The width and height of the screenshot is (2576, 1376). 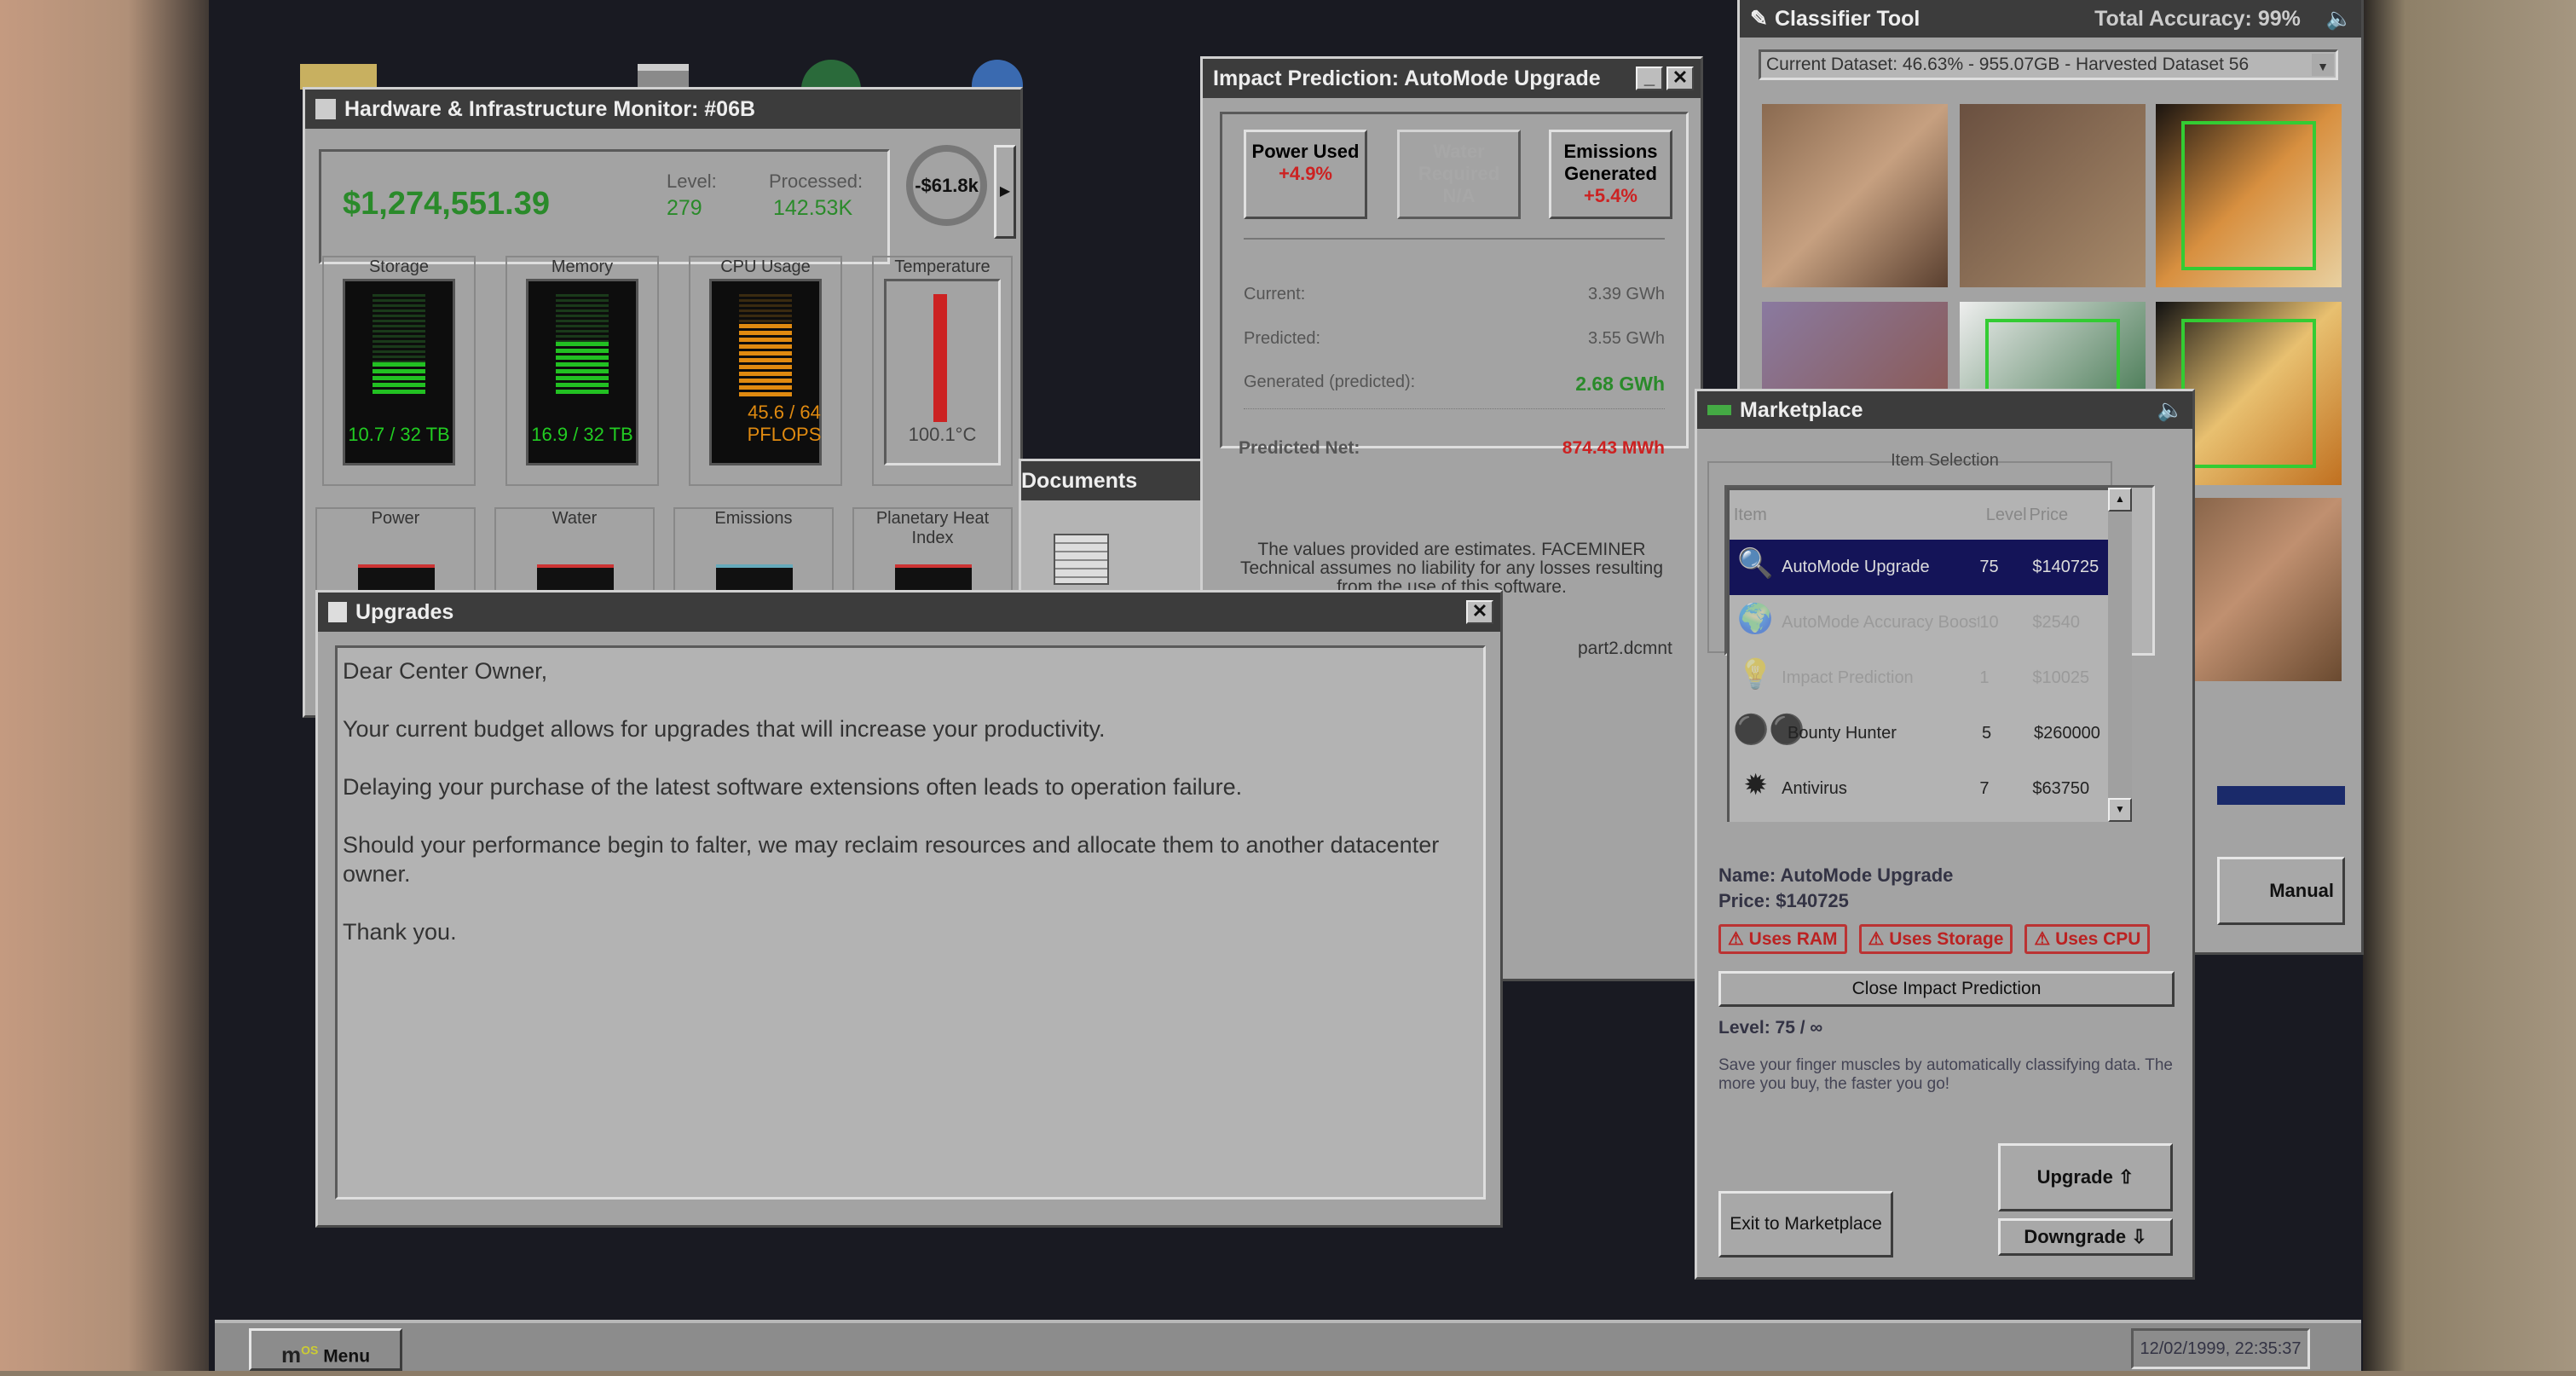 What do you see at coordinates (1919, 789) in the screenshot?
I see `list-item: ✹ Antivirus 7 $63750` at bounding box center [1919, 789].